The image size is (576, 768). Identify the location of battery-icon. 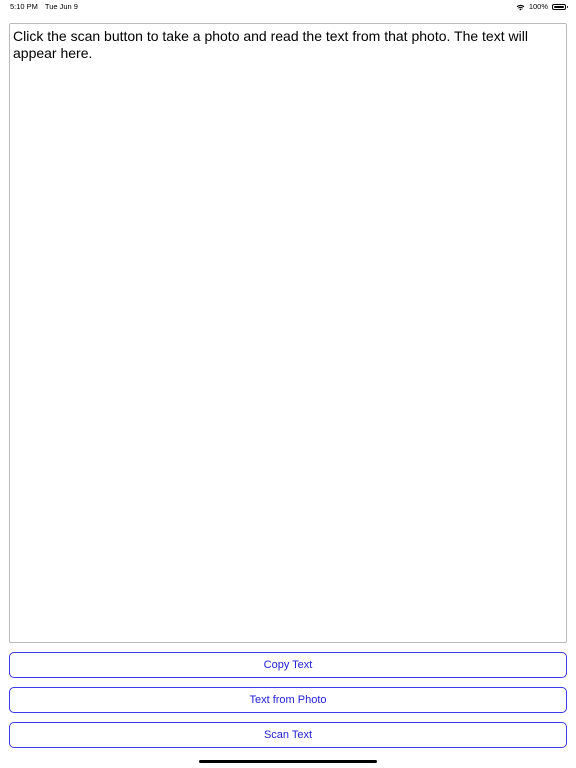
(560, 7).